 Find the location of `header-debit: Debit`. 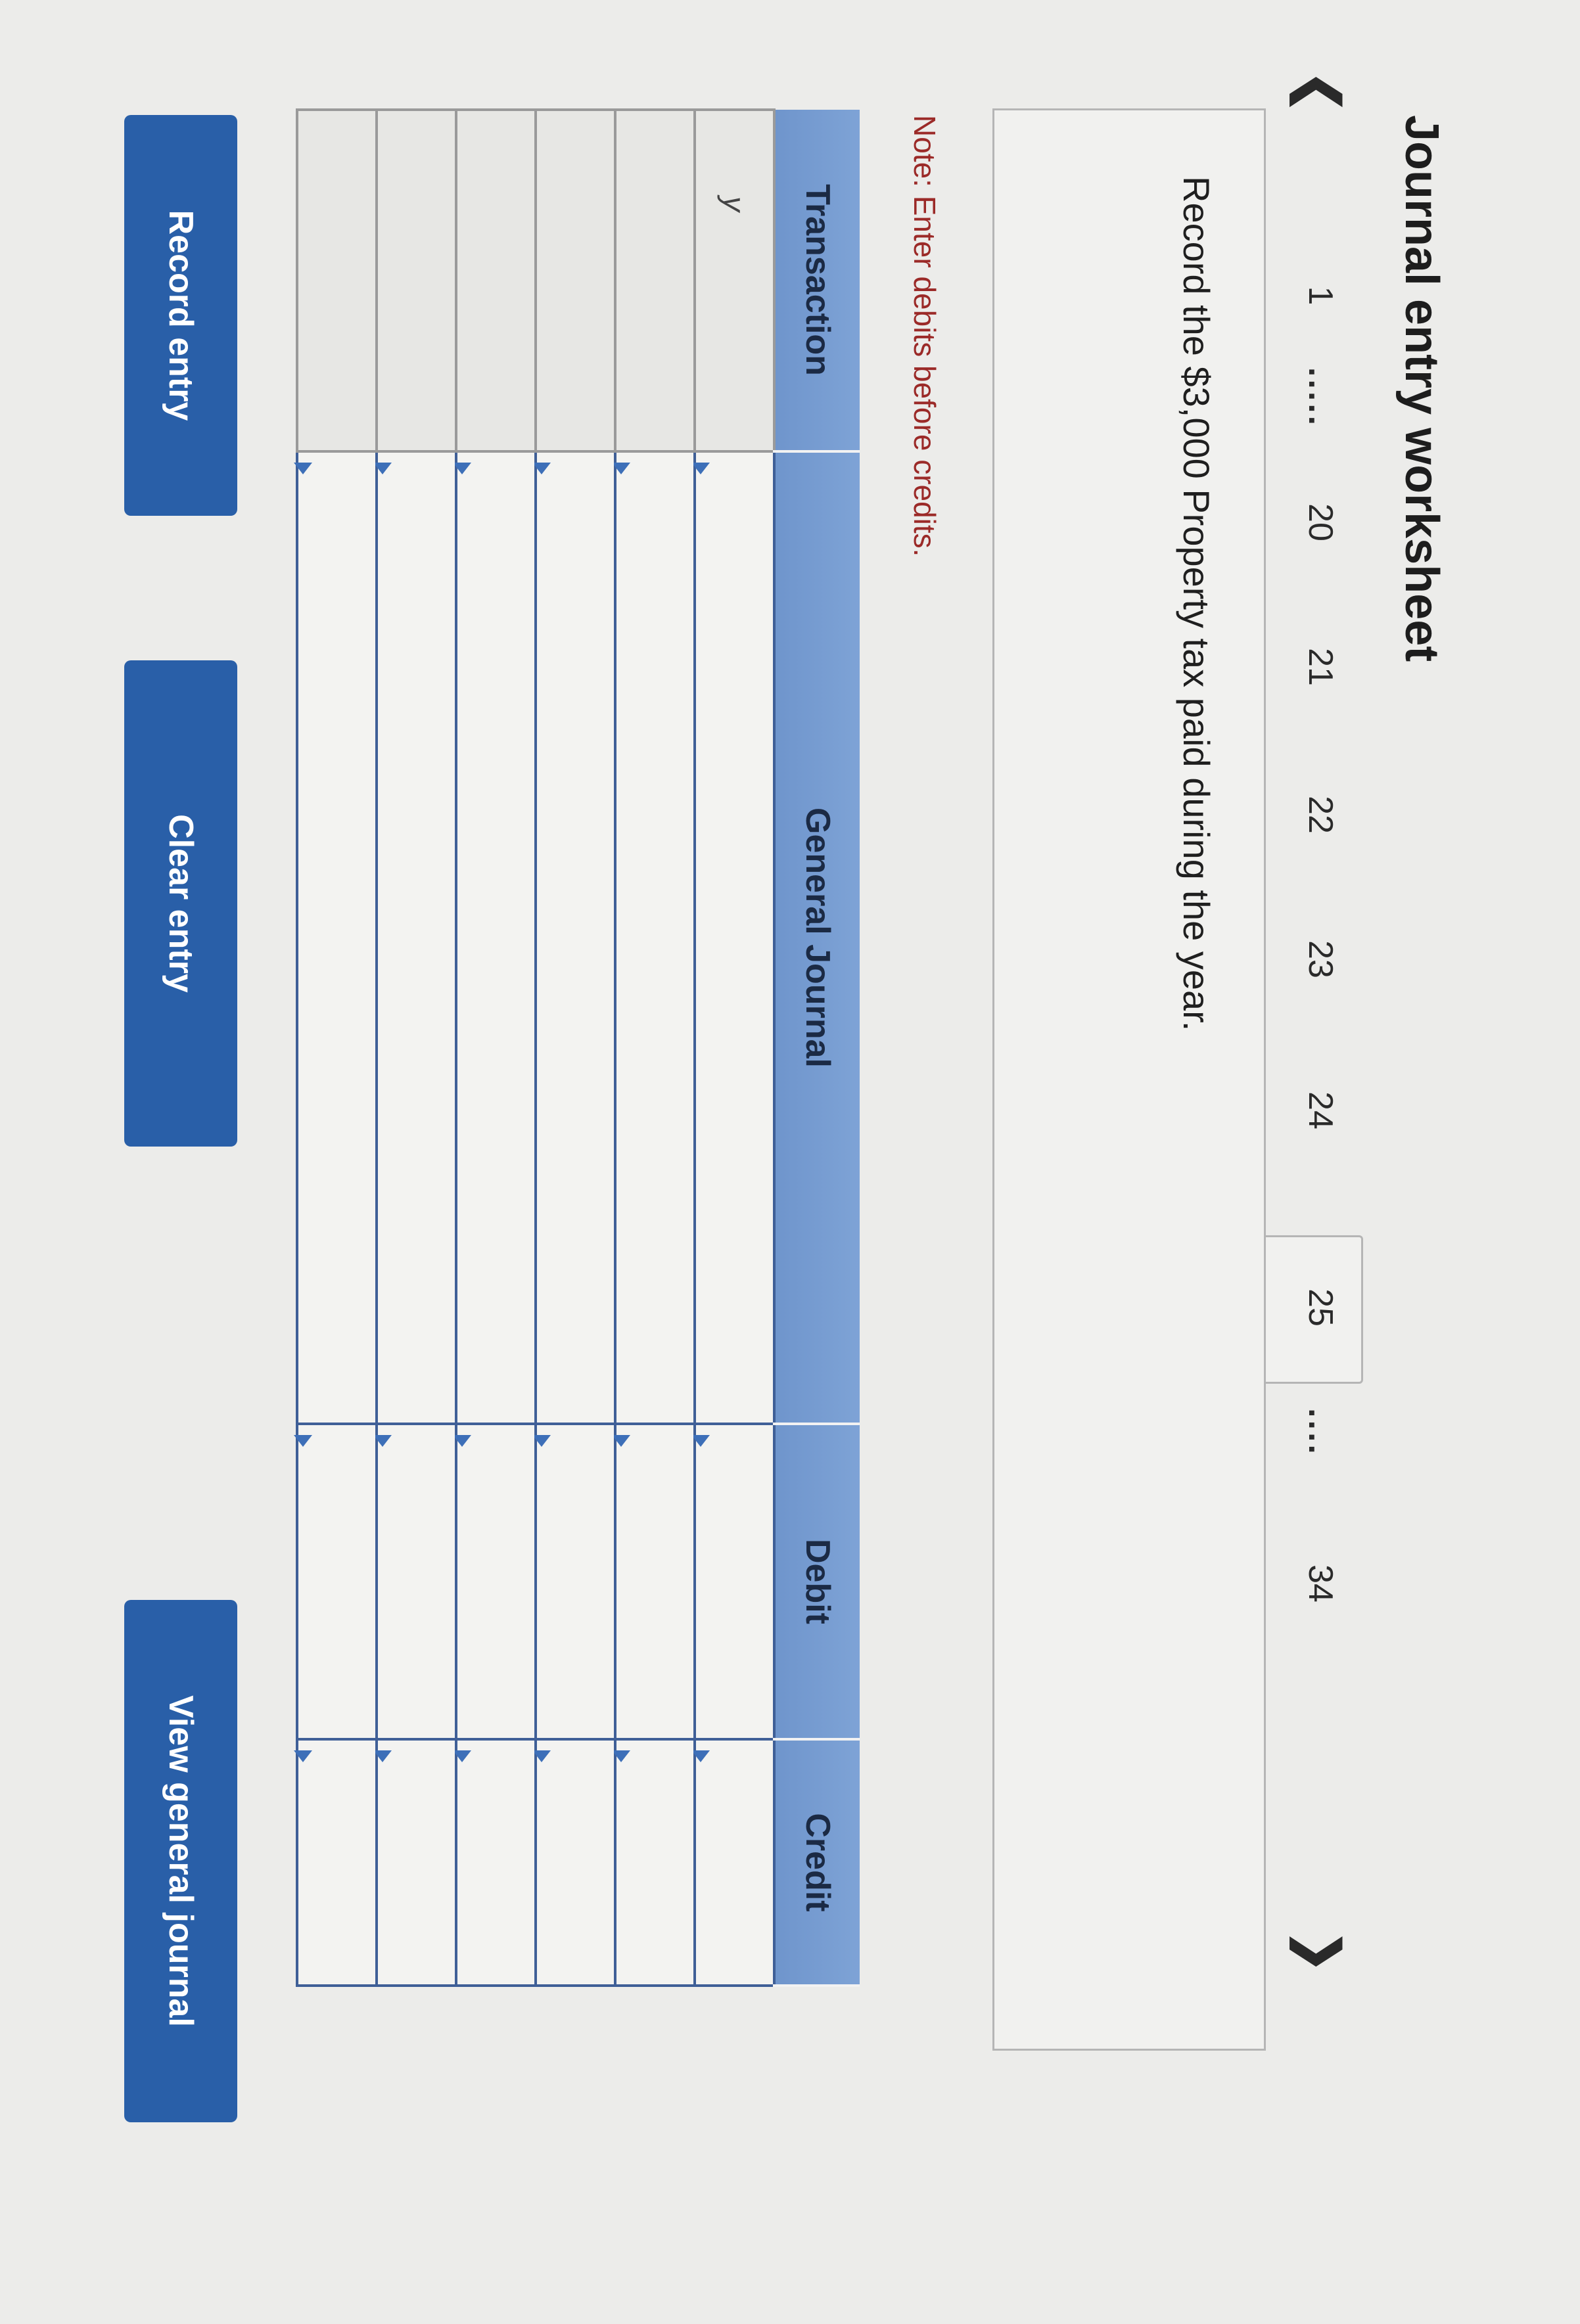

header-debit: Debit is located at coordinates (817, 1582).